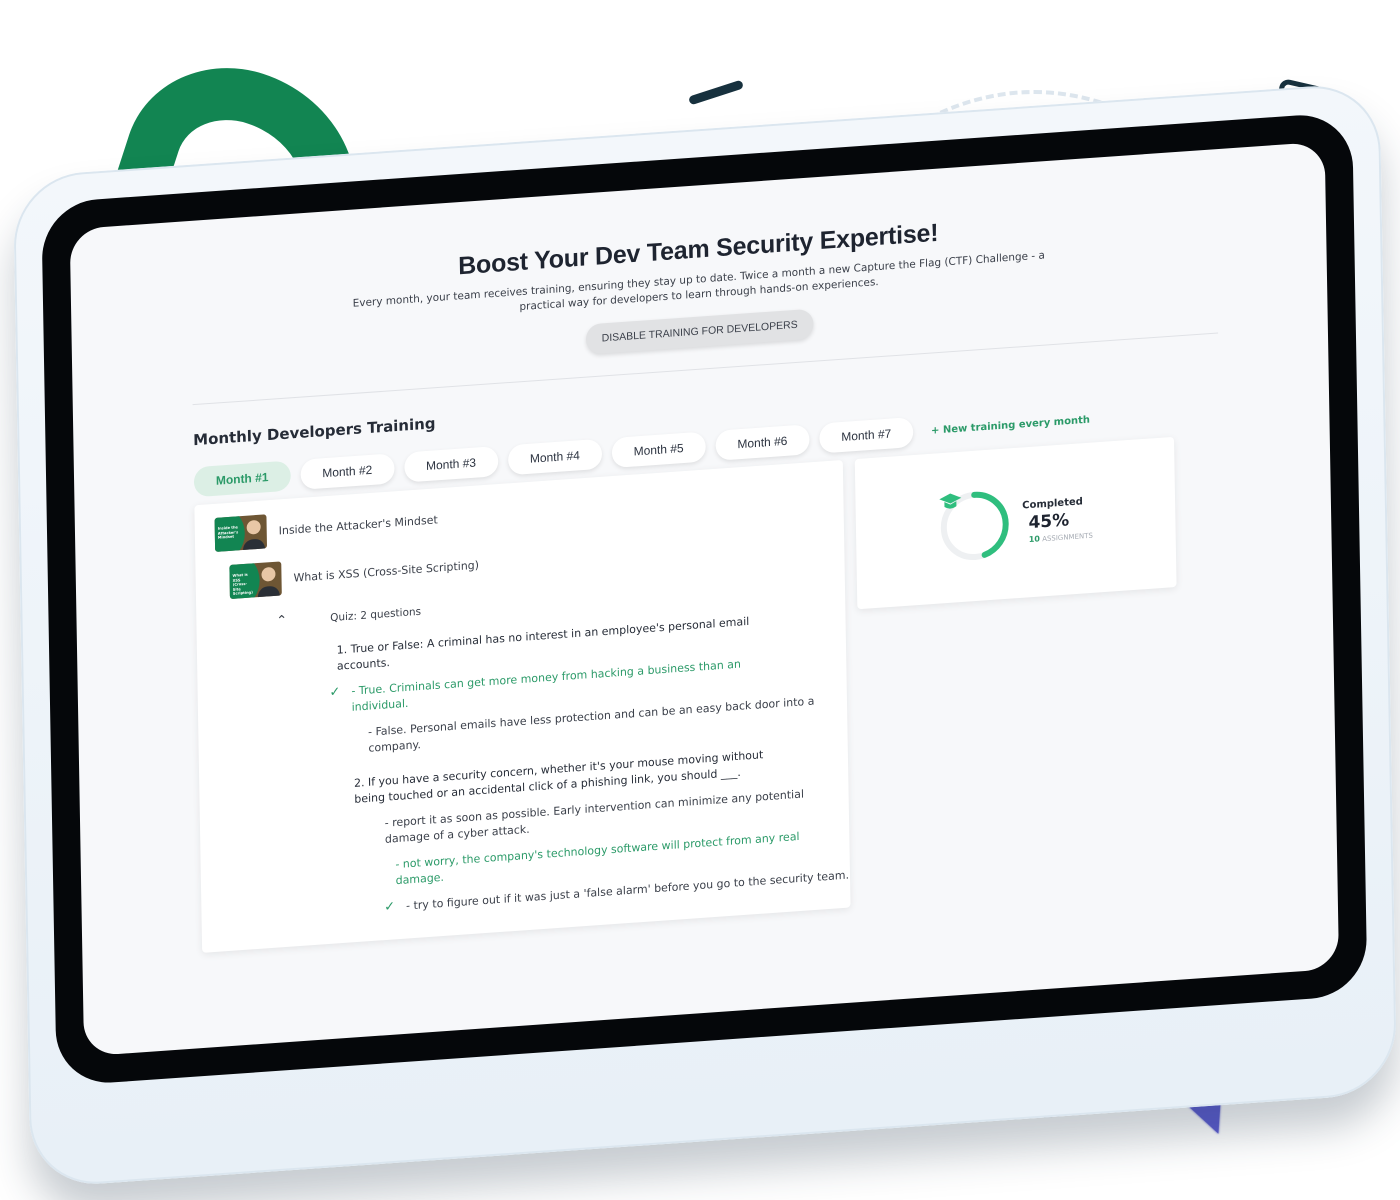 The width and height of the screenshot is (1400, 1200). What do you see at coordinates (283, 621) in the screenshot?
I see `chevron-up-icon: ⌃` at bounding box center [283, 621].